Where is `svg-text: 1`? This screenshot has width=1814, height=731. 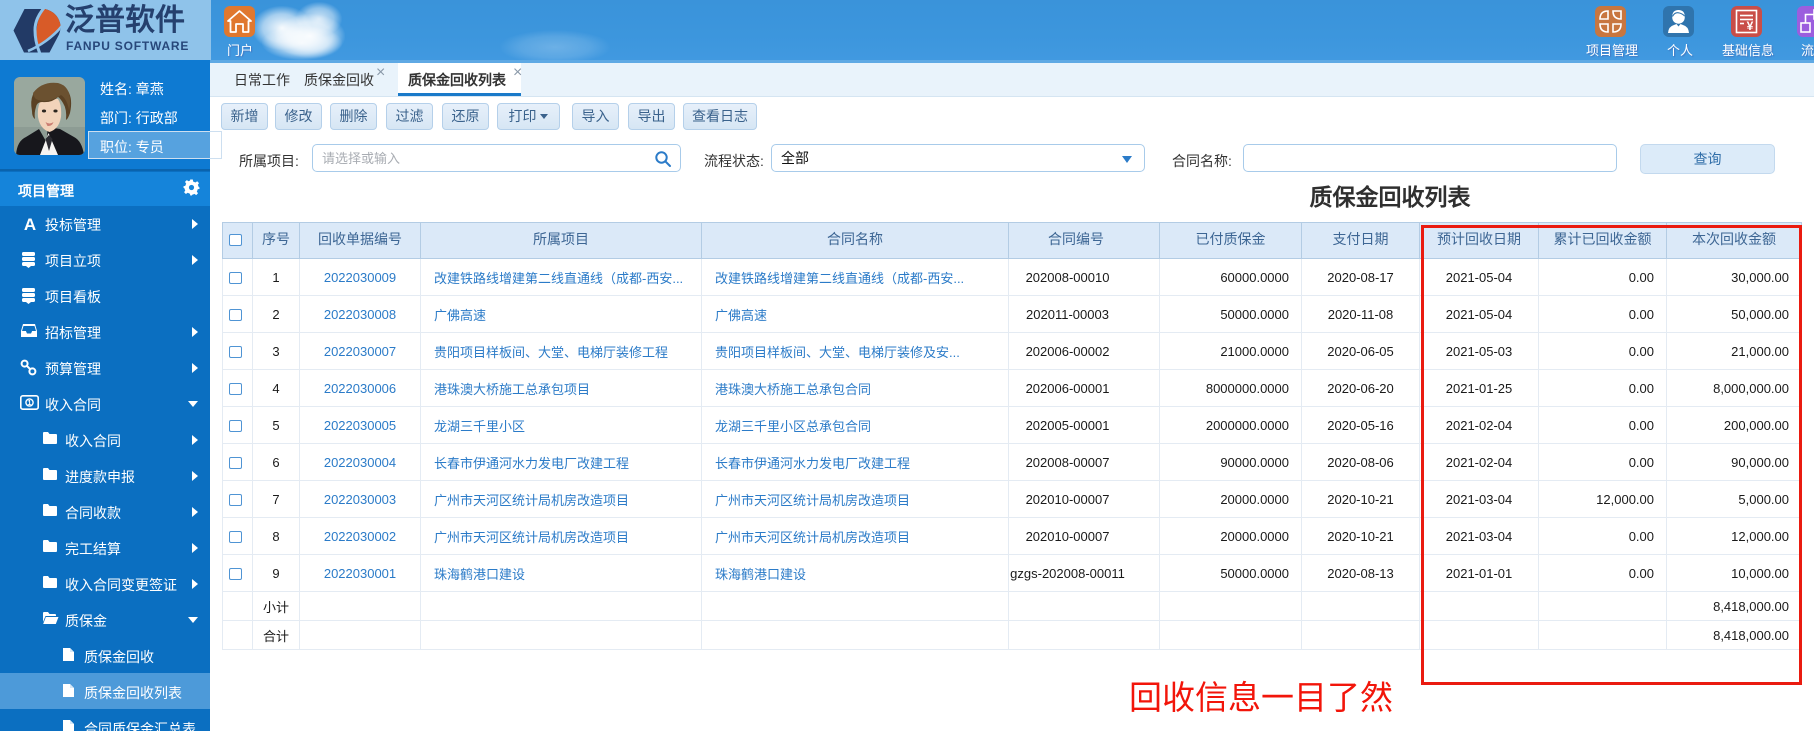
svg-text: 1 is located at coordinates (30, 403).